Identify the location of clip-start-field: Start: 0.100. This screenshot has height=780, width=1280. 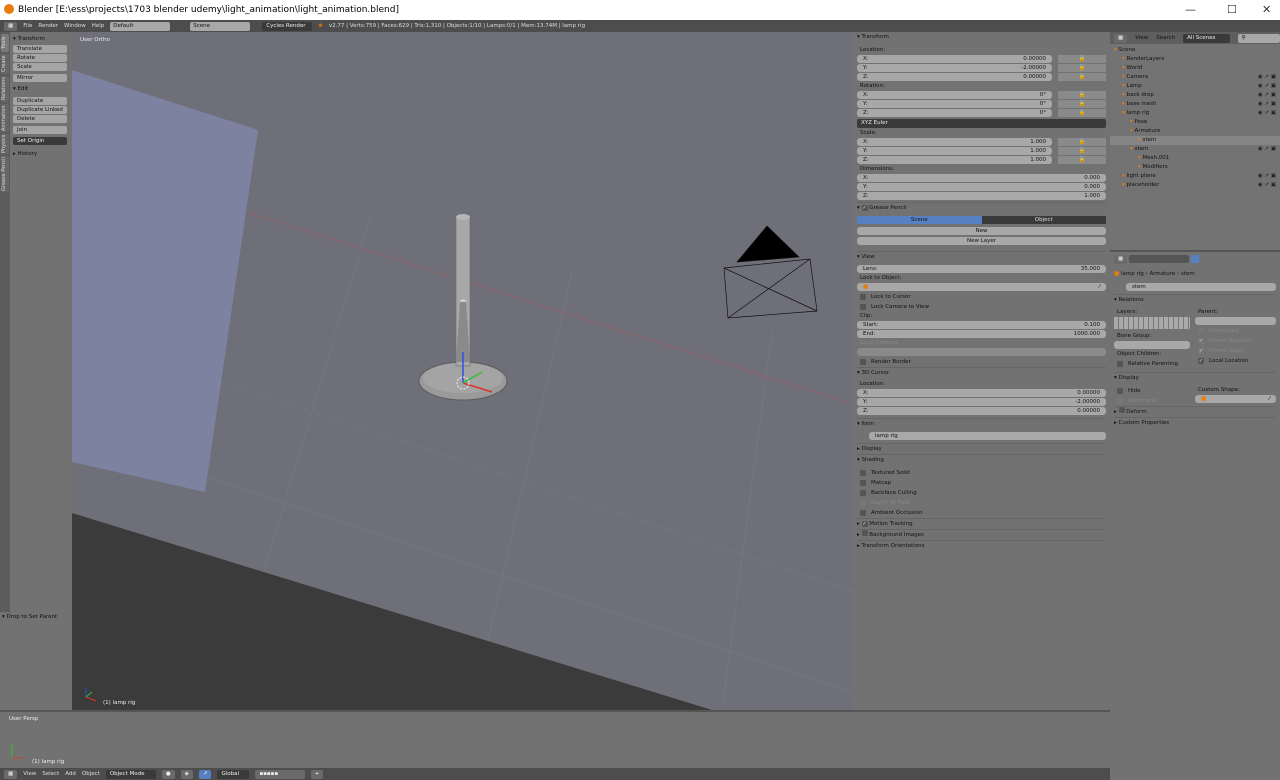
(981, 325).